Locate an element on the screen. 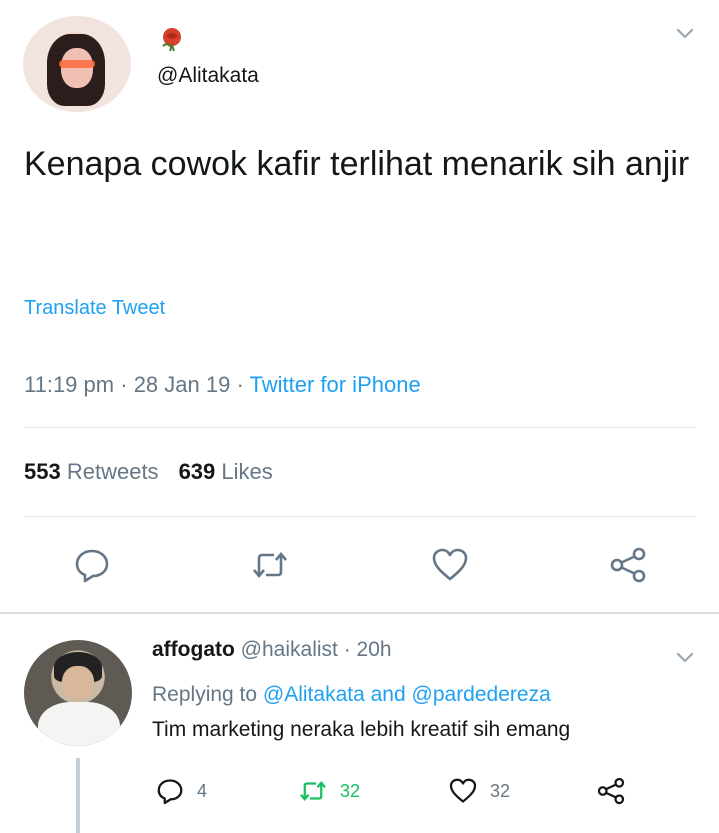 The height and width of the screenshot is (833, 719). reply-retweet-count: 32 is located at coordinates (350, 790).